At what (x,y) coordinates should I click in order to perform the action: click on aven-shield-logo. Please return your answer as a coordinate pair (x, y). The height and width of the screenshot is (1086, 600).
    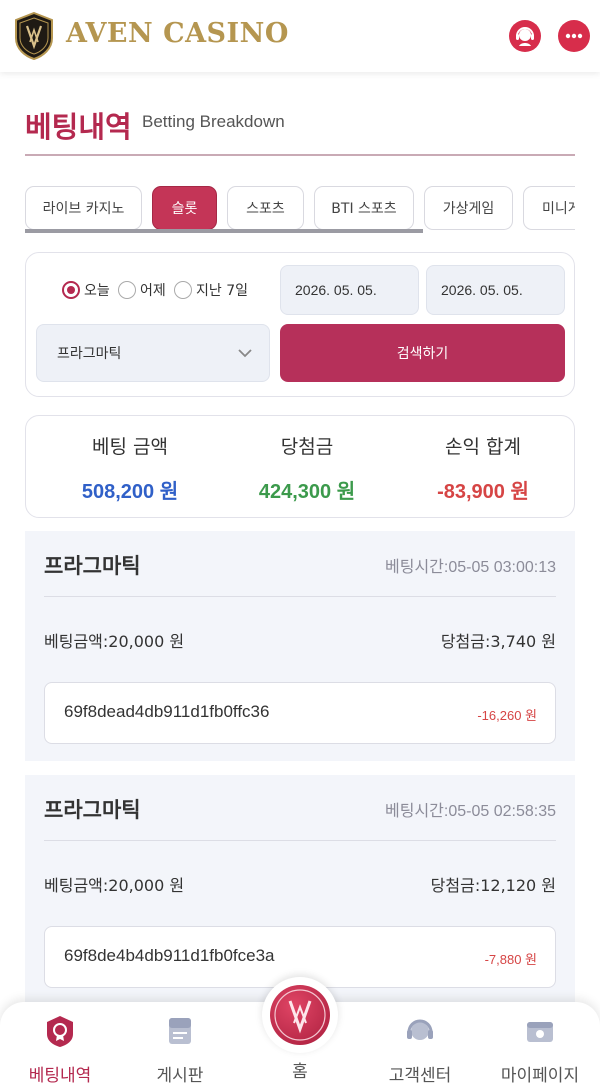
    Looking at the image, I should click on (34, 36).